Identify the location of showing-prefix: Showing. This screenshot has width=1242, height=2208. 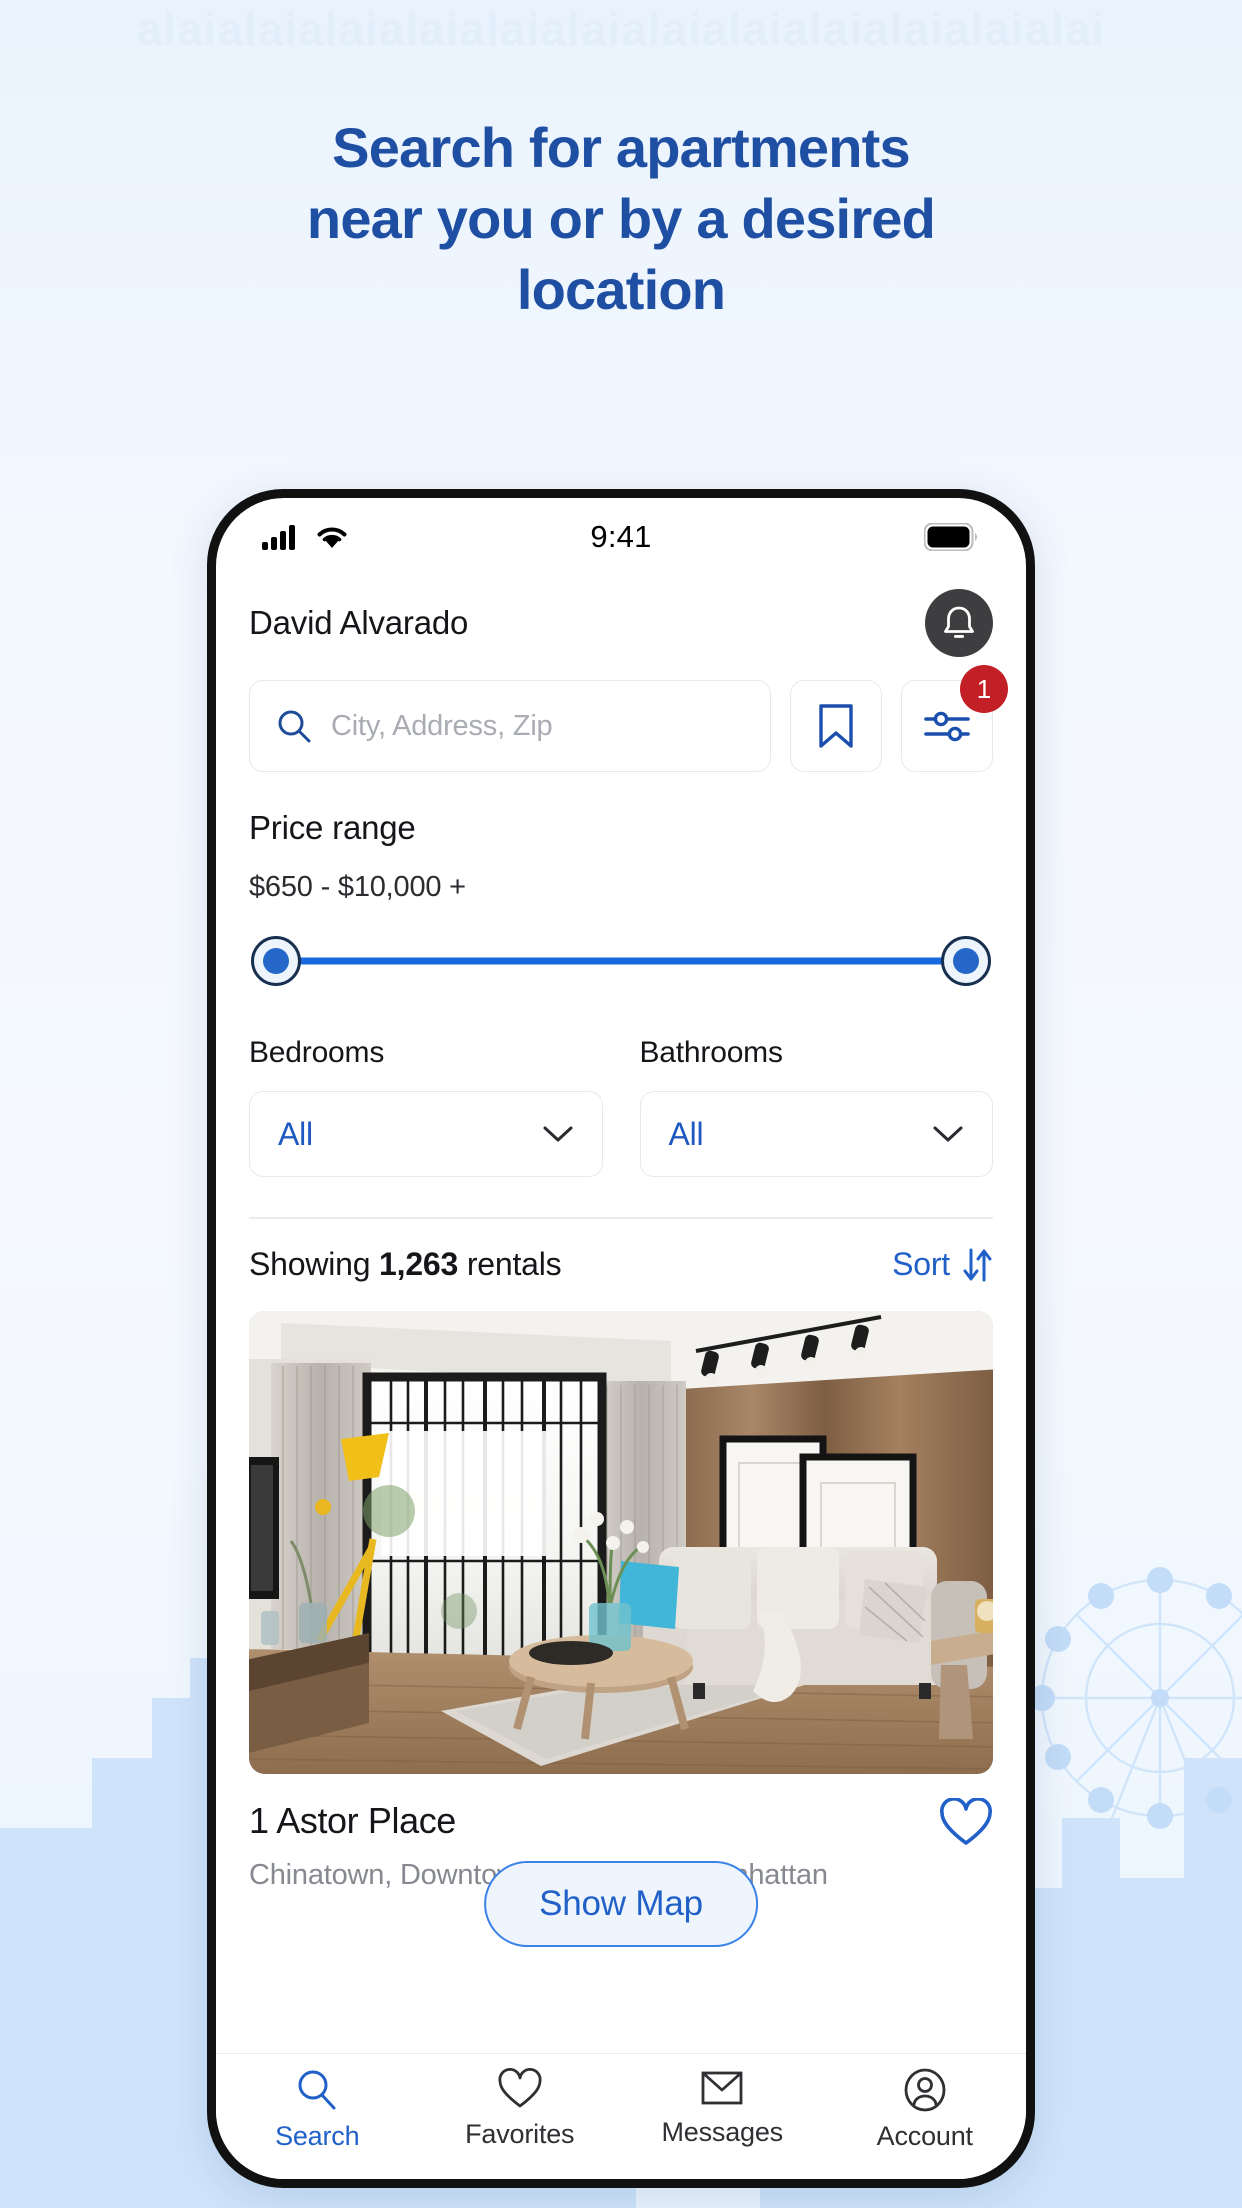
(314, 1264).